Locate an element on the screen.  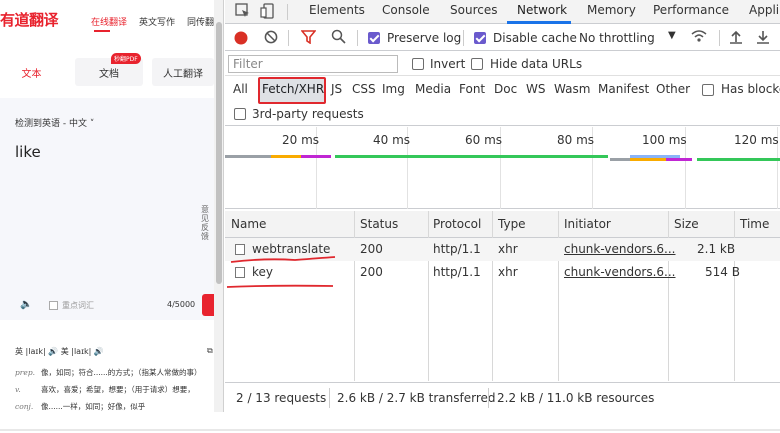
nav-online-translate: 在线翻译 is located at coordinates (109, 21).